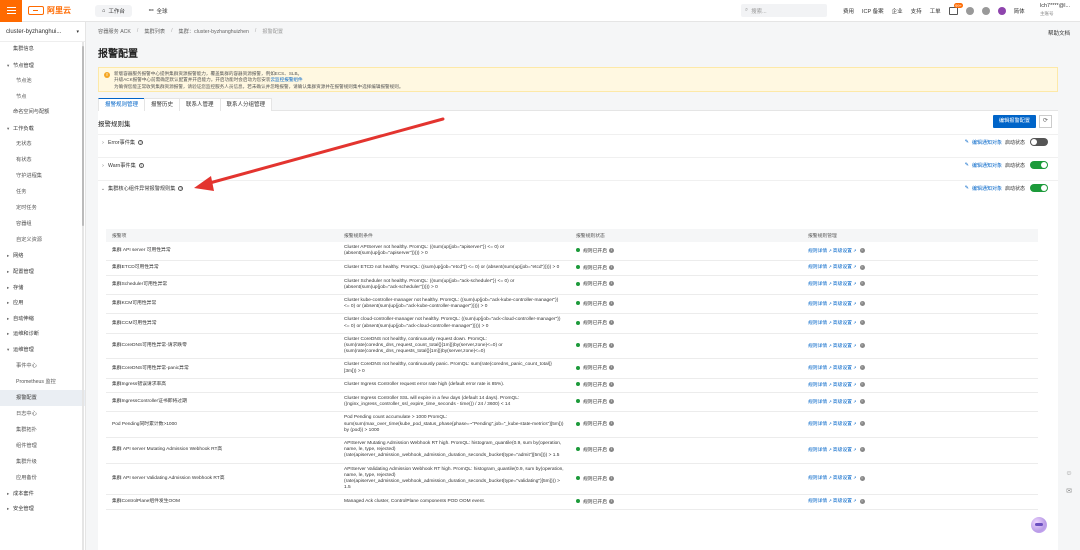 The image size is (1080, 550). What do you see at coordinates (42, 288) in the screenshot?
I see `sidebar-group: ▸ 存储` at bounding box center [42, 288].